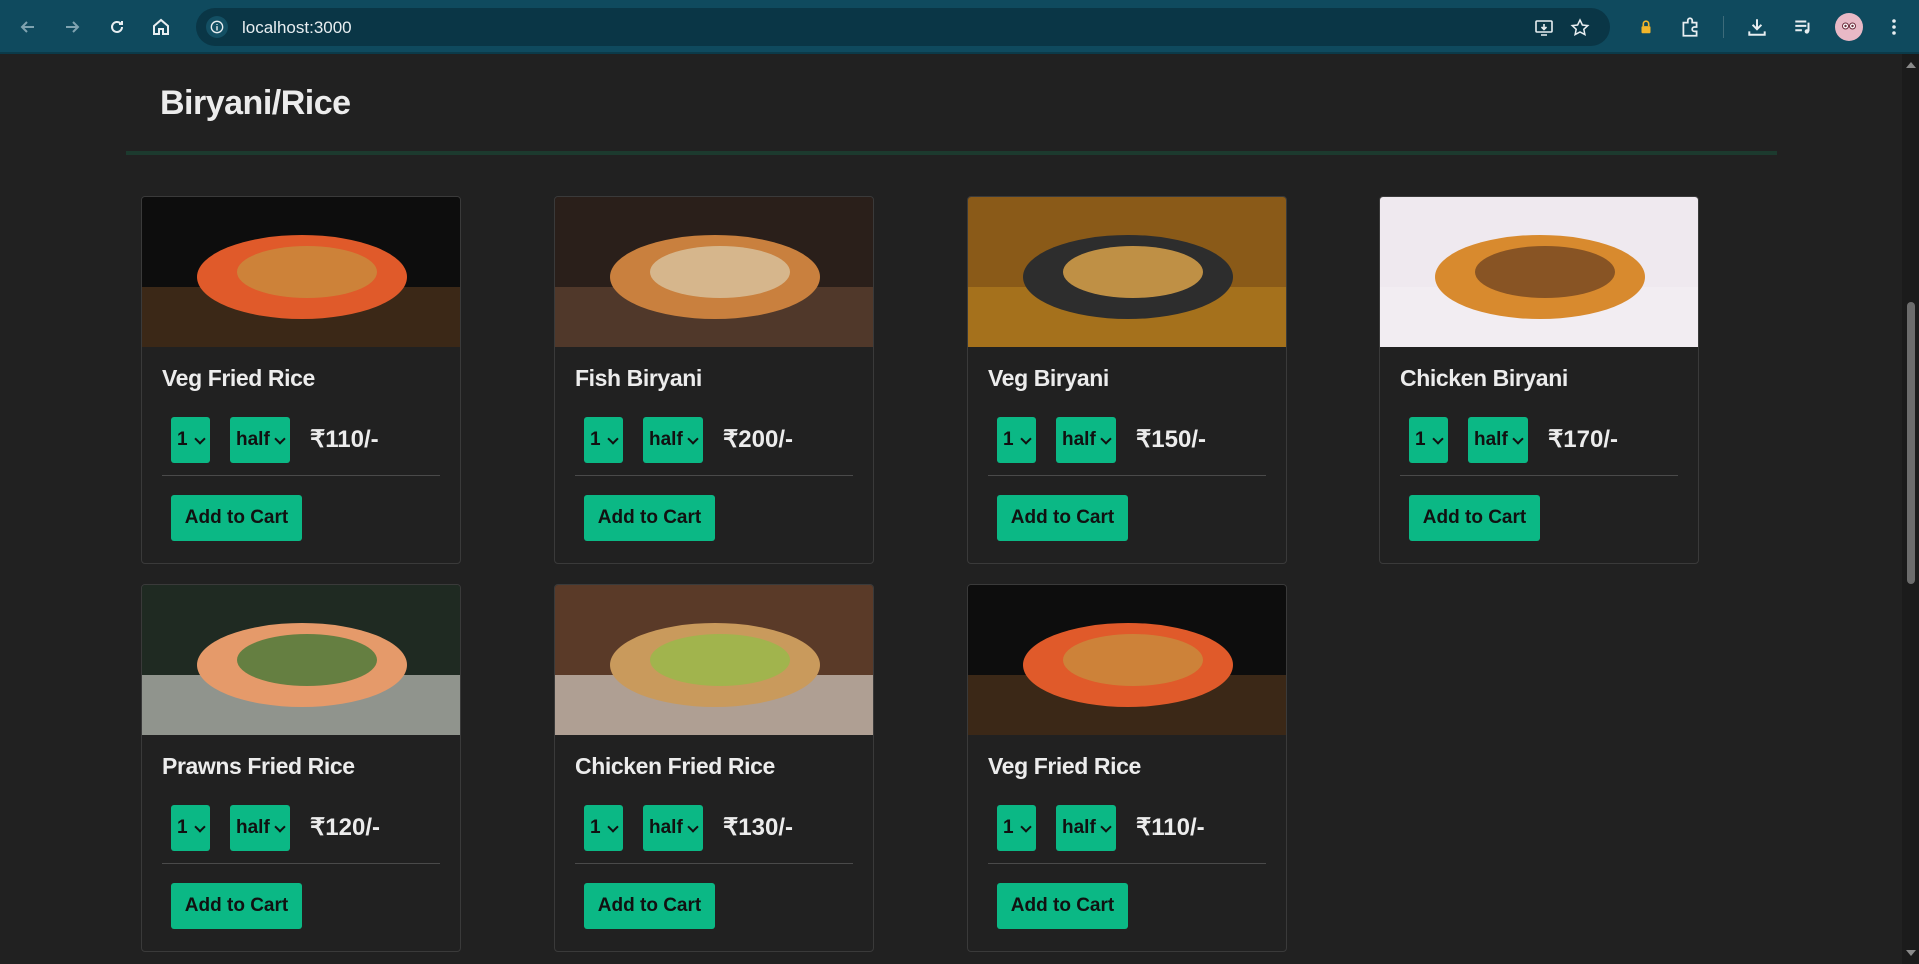 This screenshot has height=964, width=1919. Describe the element at coordinates (1127, 380) in the screenshot. I see `food-card: Veg Biryani 1 half ₹150/- Add to Cart` at that location.